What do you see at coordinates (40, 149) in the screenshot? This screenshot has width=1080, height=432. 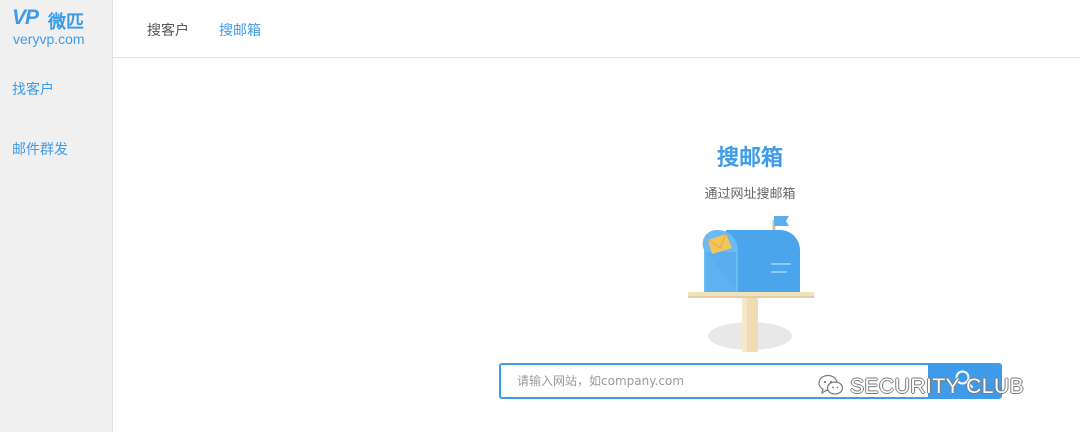 I see `sidebar-item-mass-email: 邮件群发` at bounding box center [40, 149].